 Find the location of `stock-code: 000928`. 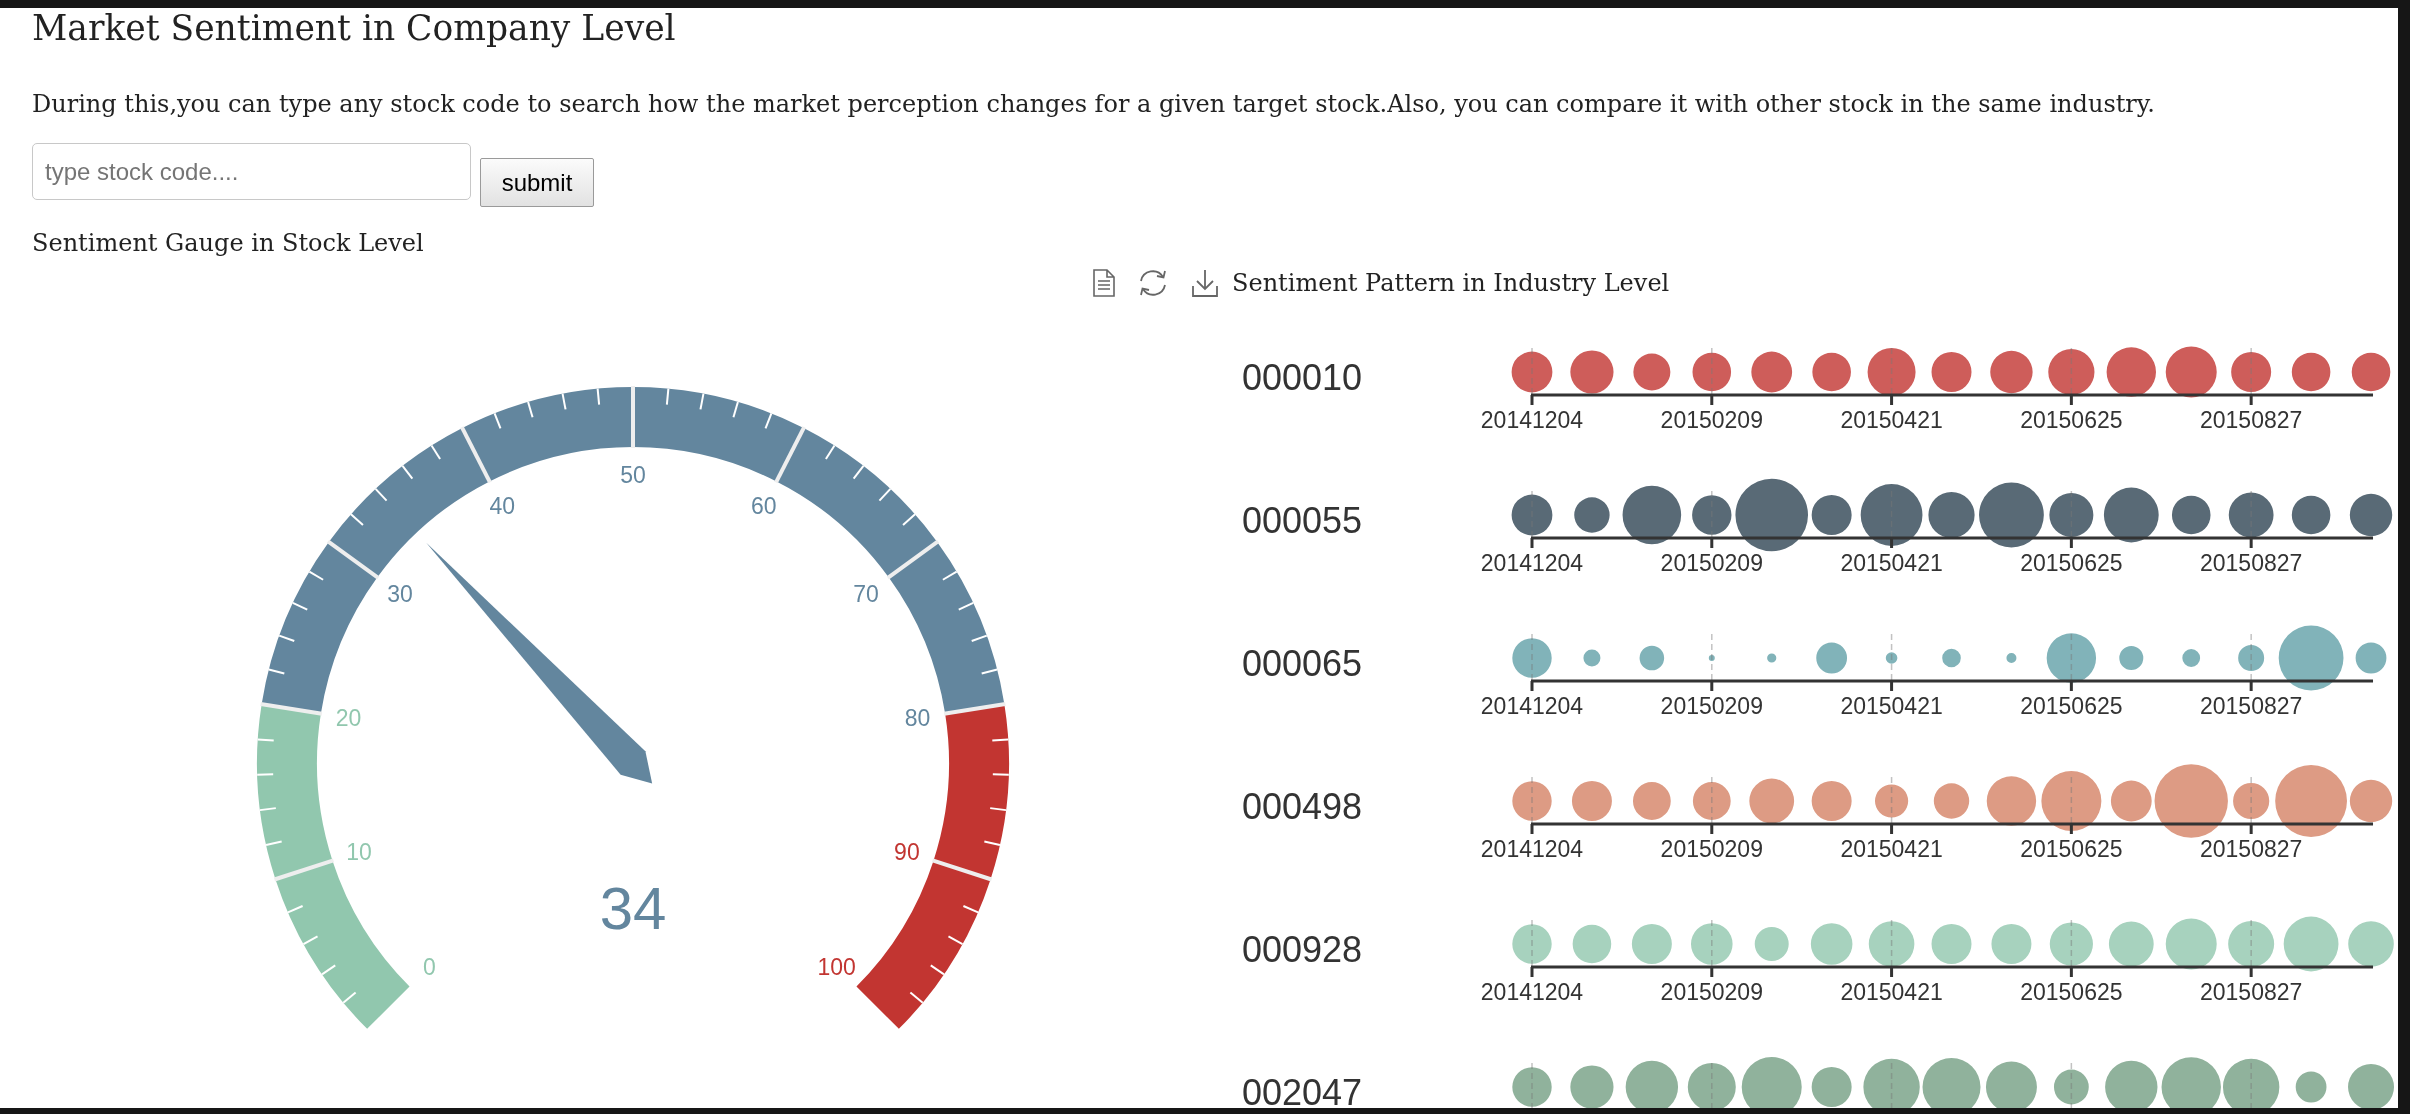

stock-code: 000928 is located at coordinates (1302, 950).